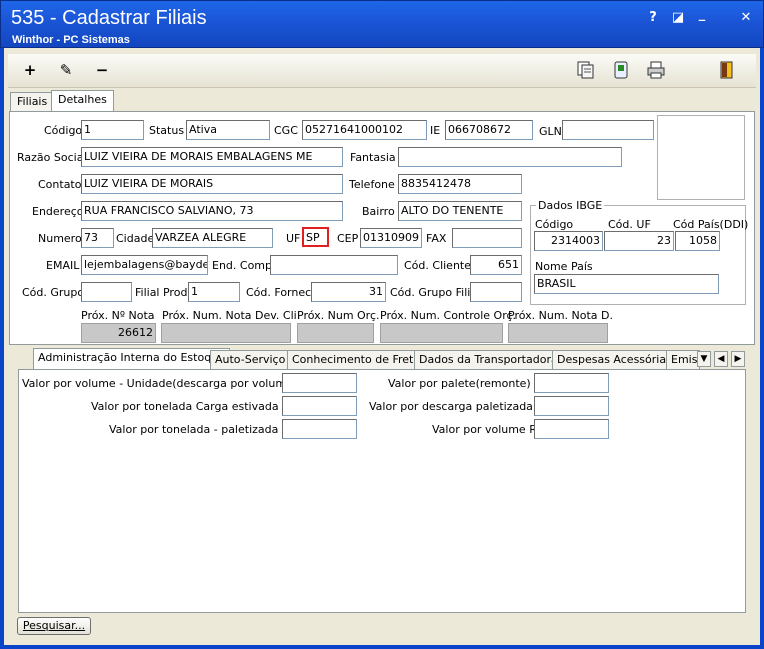  Describe the element at coordinates (721, 359) in the screenshot. I see `tab-scroll-left-icon: ◀` at that location.